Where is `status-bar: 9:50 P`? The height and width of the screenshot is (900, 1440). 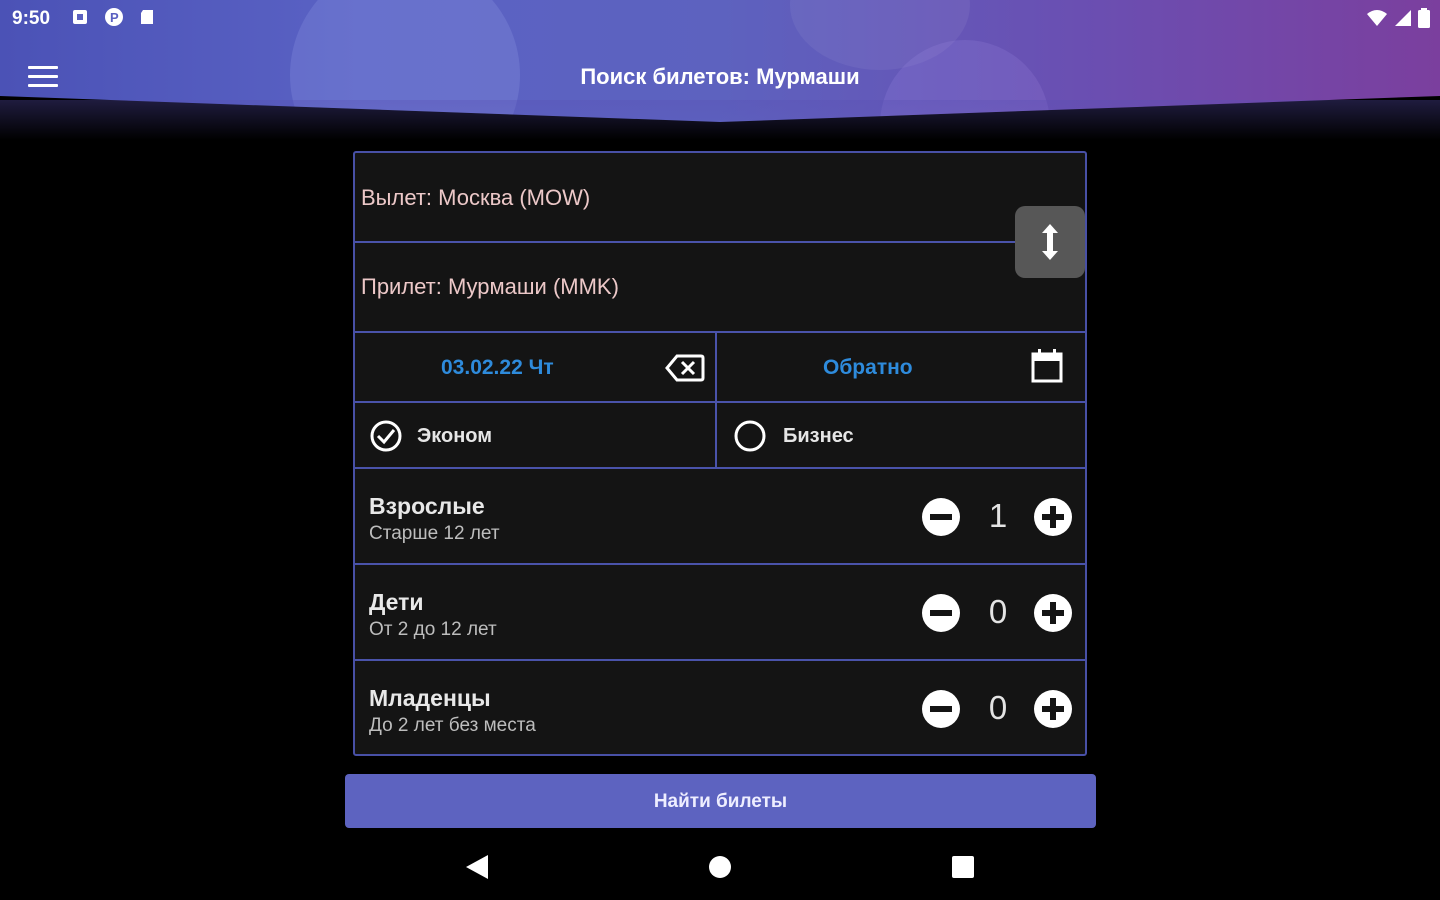
status-bar: 9:50 P is located at coordinates (720, 19).